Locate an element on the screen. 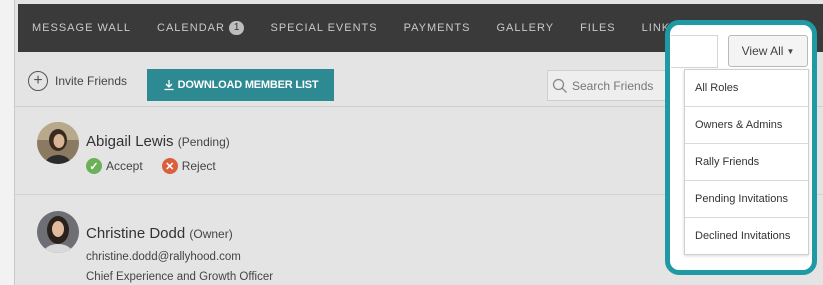 Image resolution: width=823 pixels, height=285 pixels. nav-calendar-label: CALENDAR is located at coordinates (191, 28).